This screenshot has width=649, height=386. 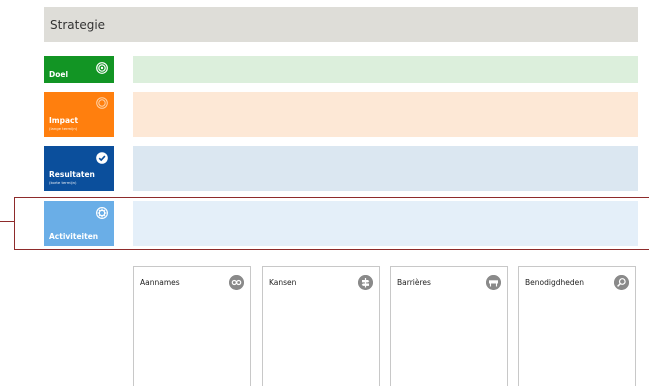 I want to click on card-barrieres-title: Barrières, so click(x=414, y=282).